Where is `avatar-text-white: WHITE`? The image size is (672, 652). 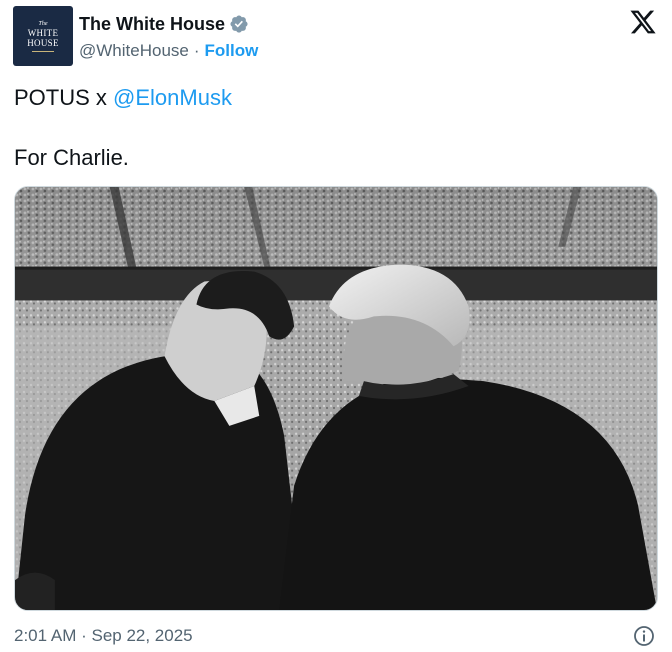 avatar-text-white: WHITE is located at coordinates (43, 32).